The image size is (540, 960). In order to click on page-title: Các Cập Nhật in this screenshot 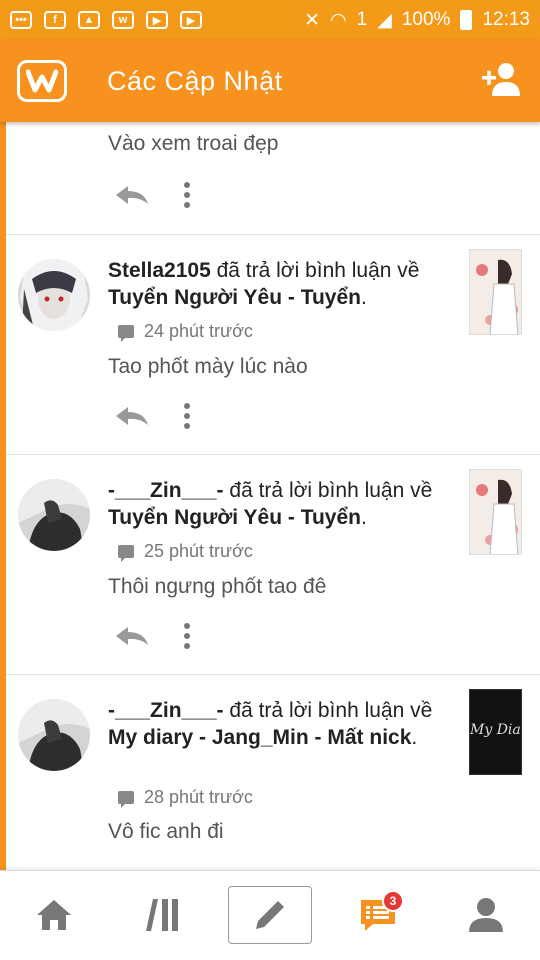, I will do `click(195, 80)`.